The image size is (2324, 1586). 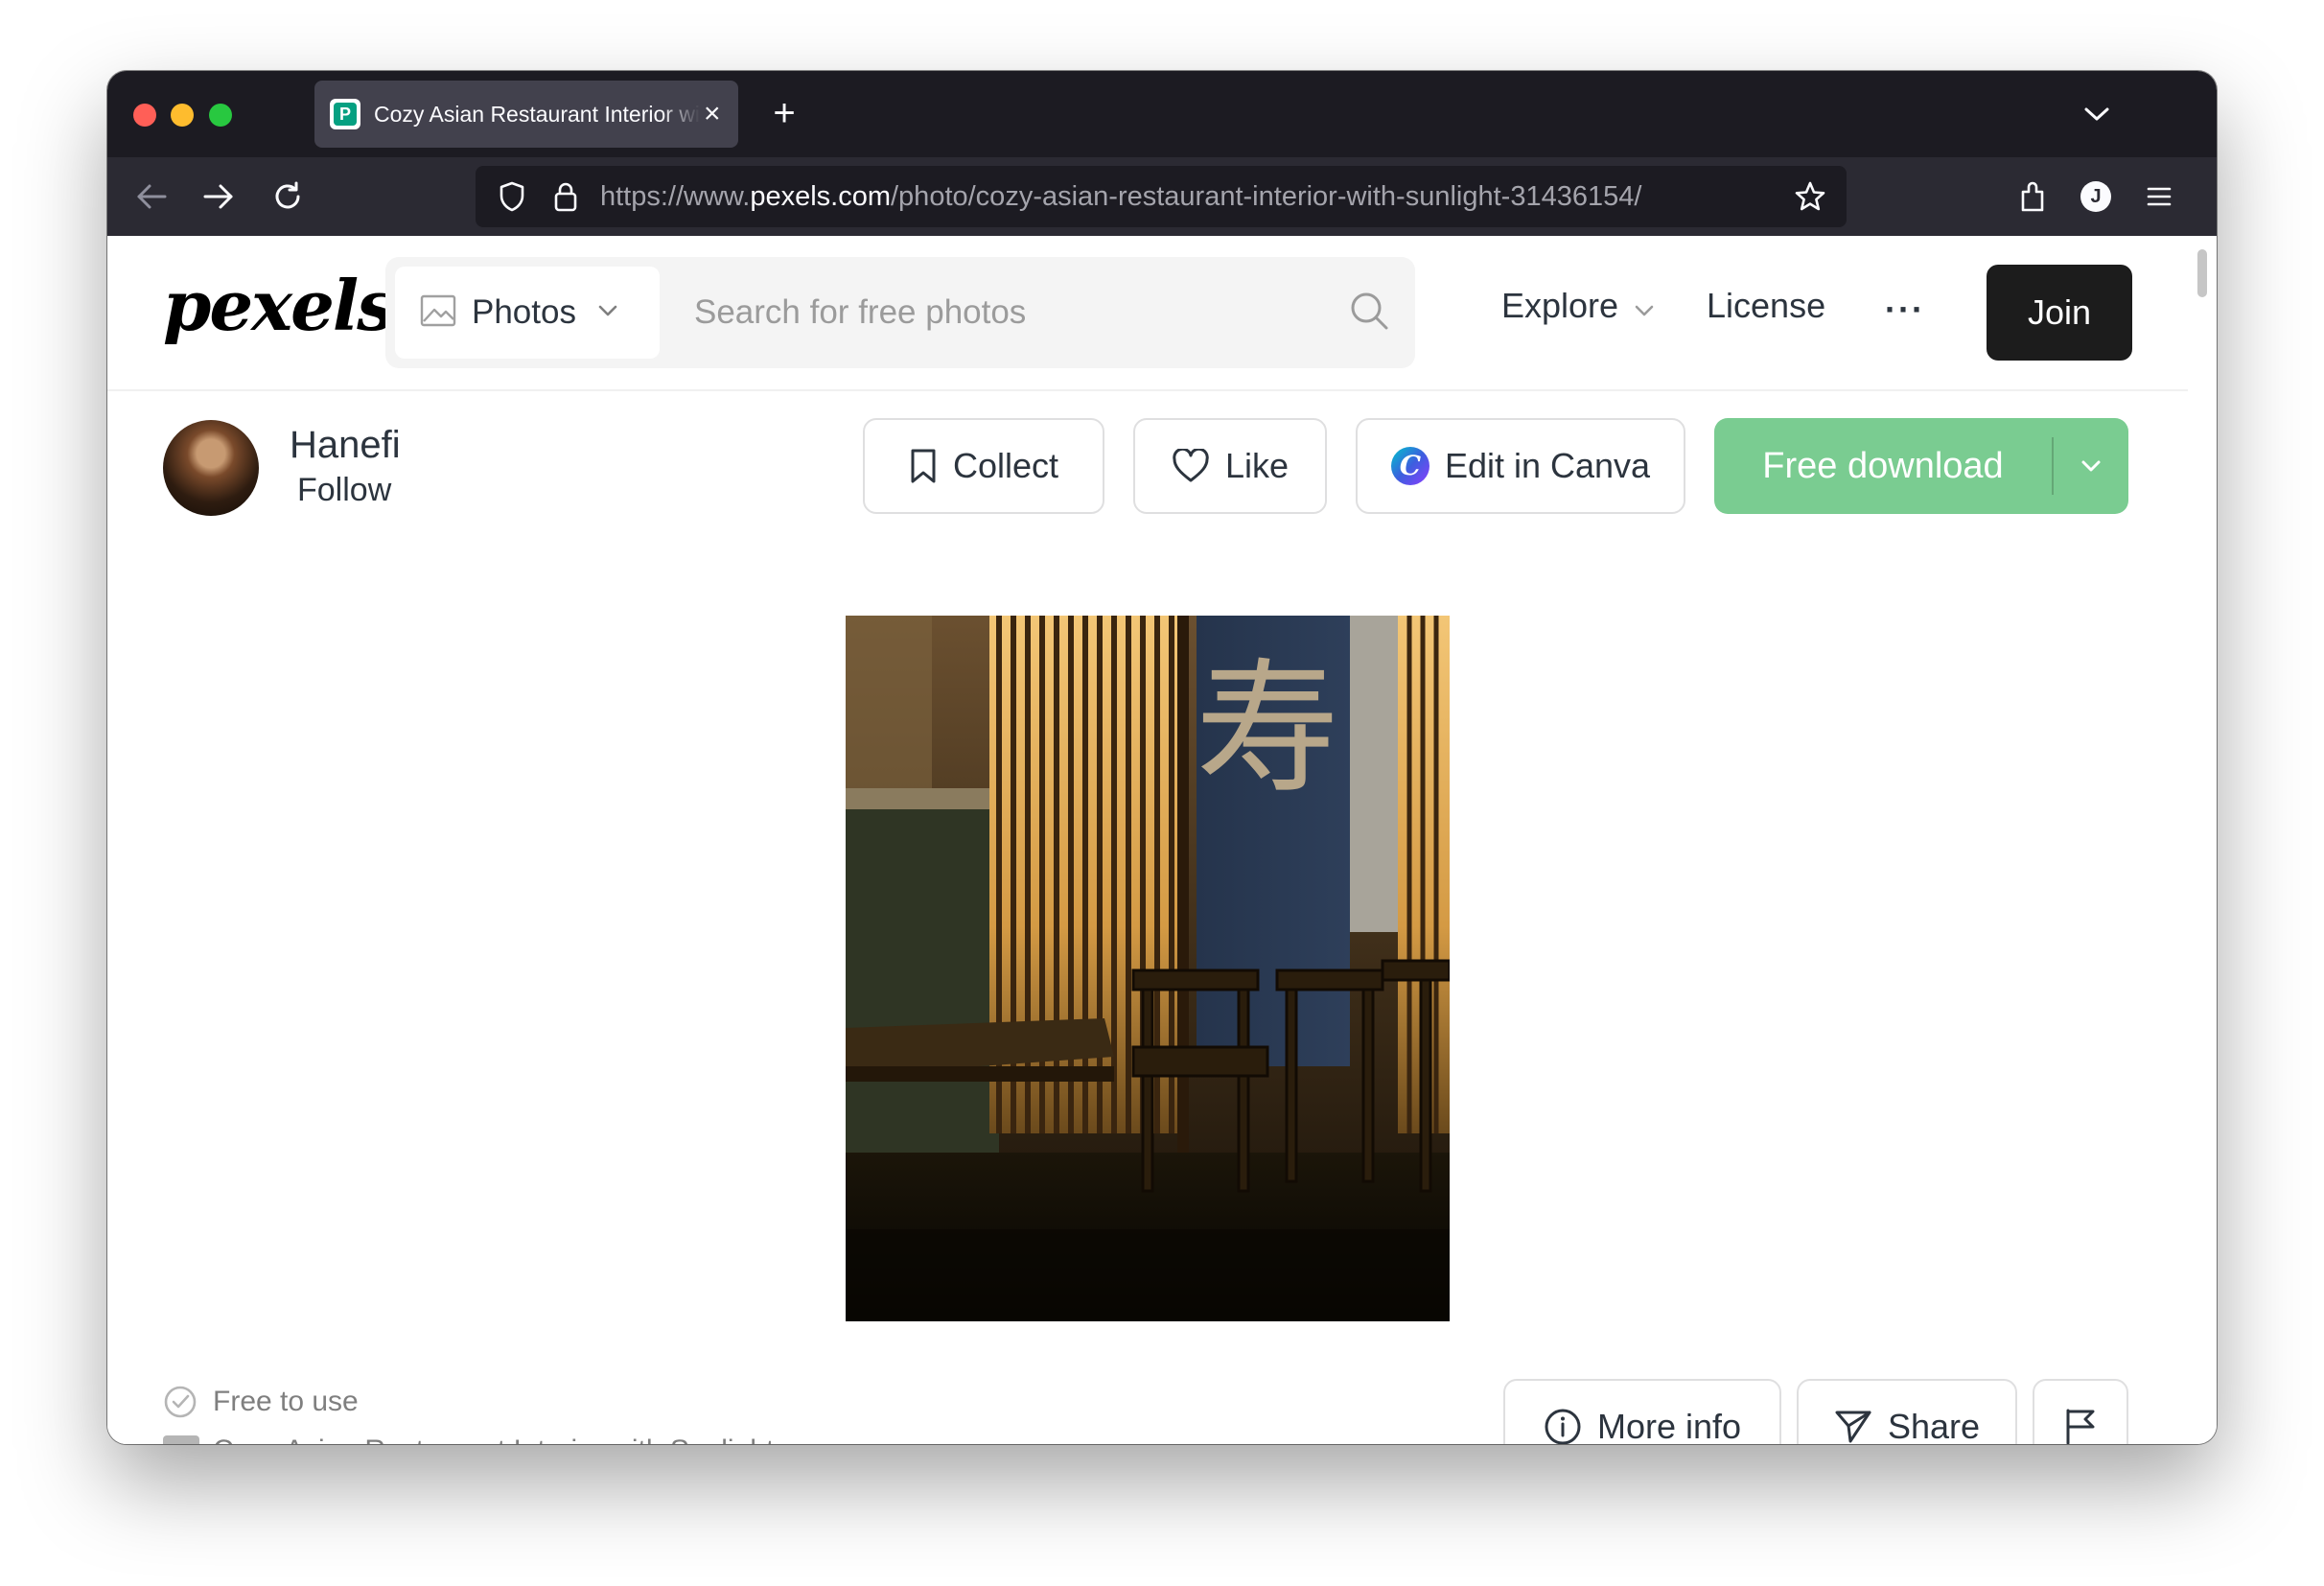 I want to click on profile-icon: J, so click(x=2096, y=196).